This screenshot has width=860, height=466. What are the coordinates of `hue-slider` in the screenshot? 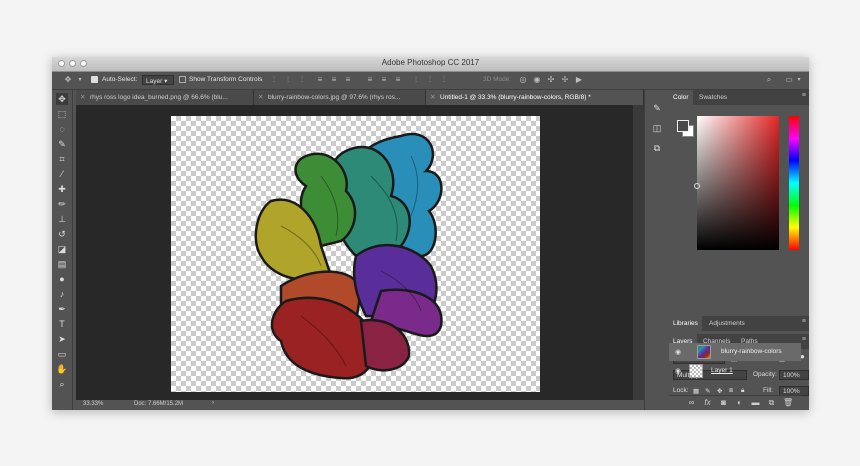 It's located at (794, 183).